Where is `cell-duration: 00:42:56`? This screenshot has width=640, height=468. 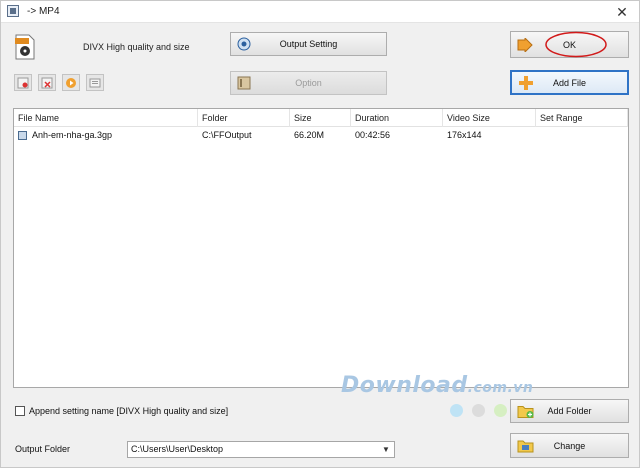 cell-duration: 00:42:56 is located at coordinates (373, 135).